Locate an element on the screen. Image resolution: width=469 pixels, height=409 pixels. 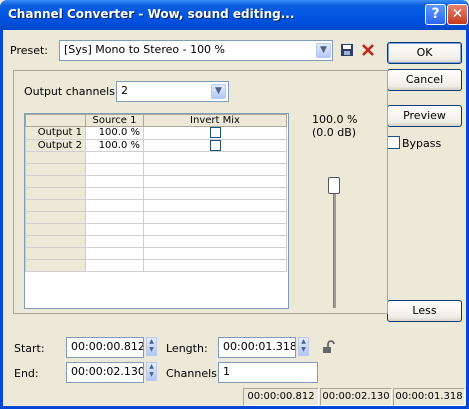
bypass-checkbox is located at coordinates (393, 142).